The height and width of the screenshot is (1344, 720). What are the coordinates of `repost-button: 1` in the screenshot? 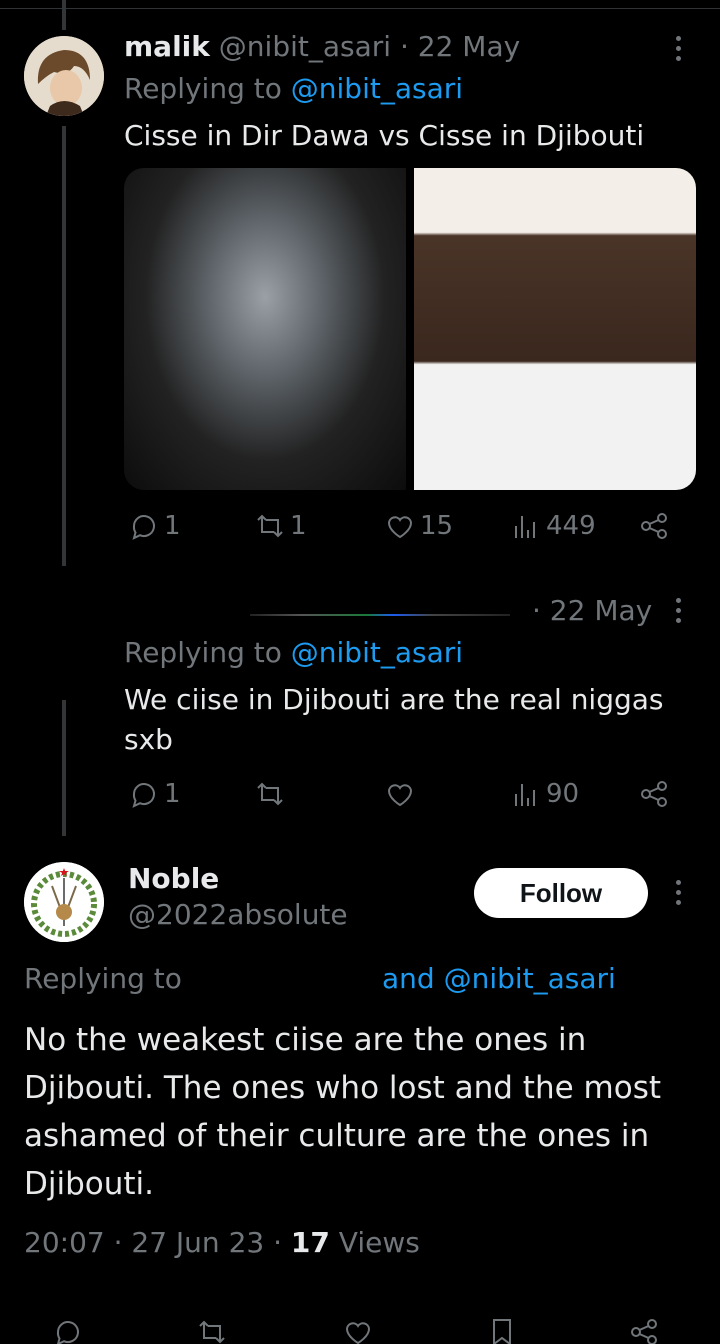 It's located at (280, 526).